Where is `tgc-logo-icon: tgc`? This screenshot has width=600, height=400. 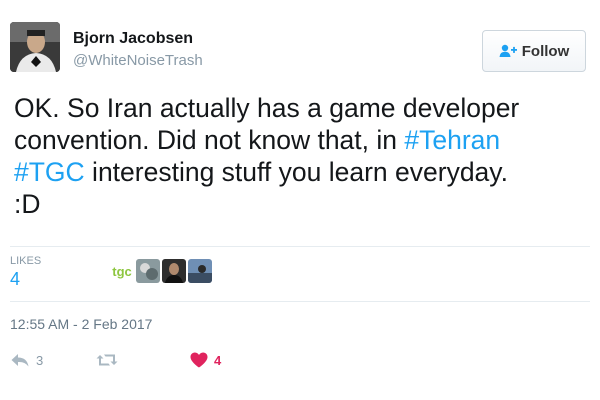
tgc-logo-icon: tgc is located at coordinates (122, 271).